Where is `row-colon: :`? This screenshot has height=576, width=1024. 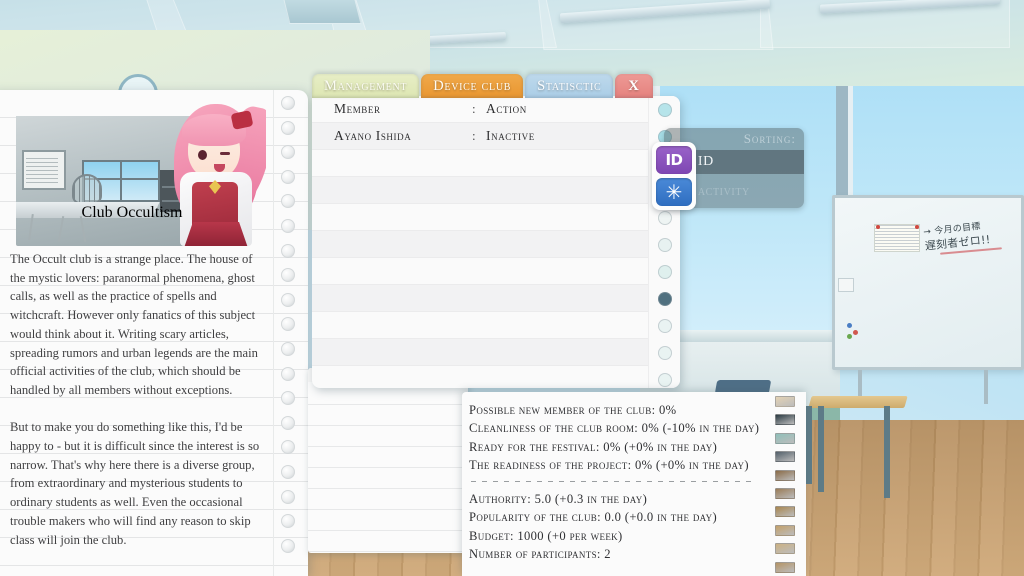
row-colon: : is located at coordinates (474, 135).